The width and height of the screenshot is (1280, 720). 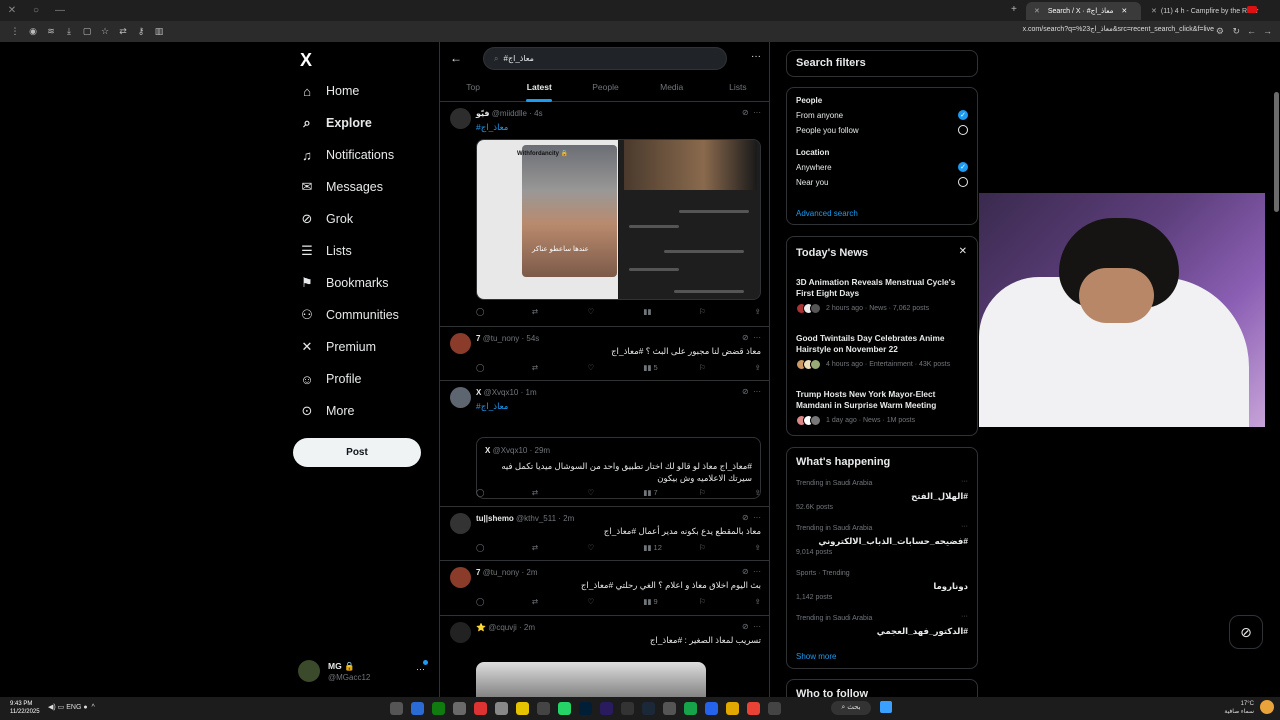 What do you see at coordinates (671, 549) in the screenshot?
I see `views-count: ▮▮ 12` at bounding box center [671, 549].